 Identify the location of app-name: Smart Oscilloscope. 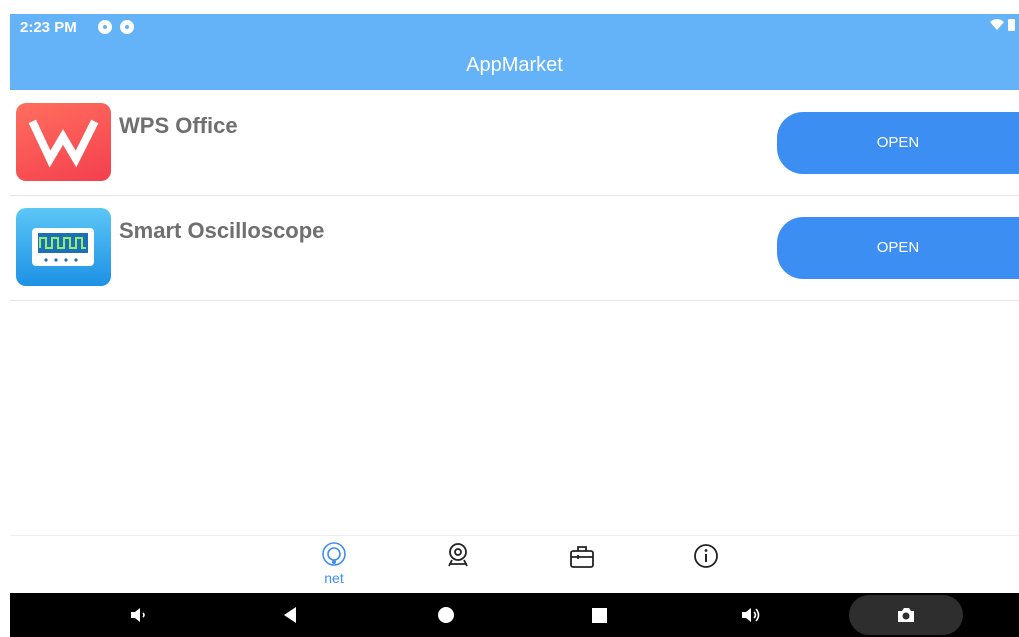
(222, 230).